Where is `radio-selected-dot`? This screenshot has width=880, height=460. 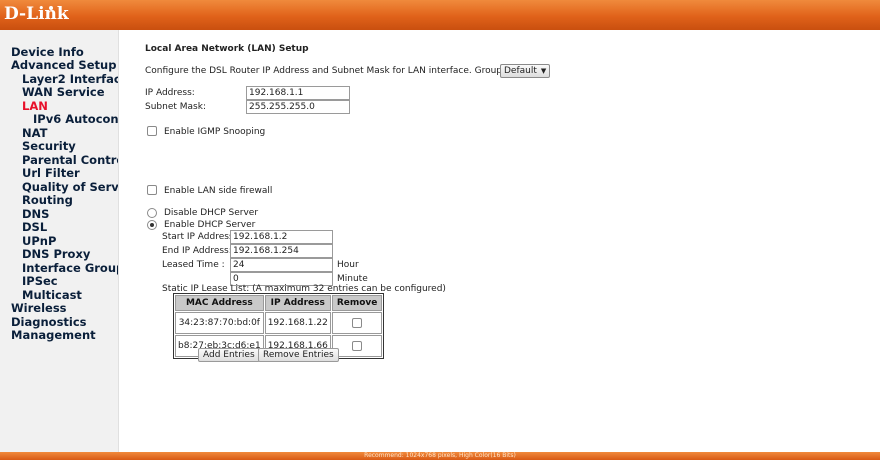
radio-selected-dot is located at coordinates (152, 225).